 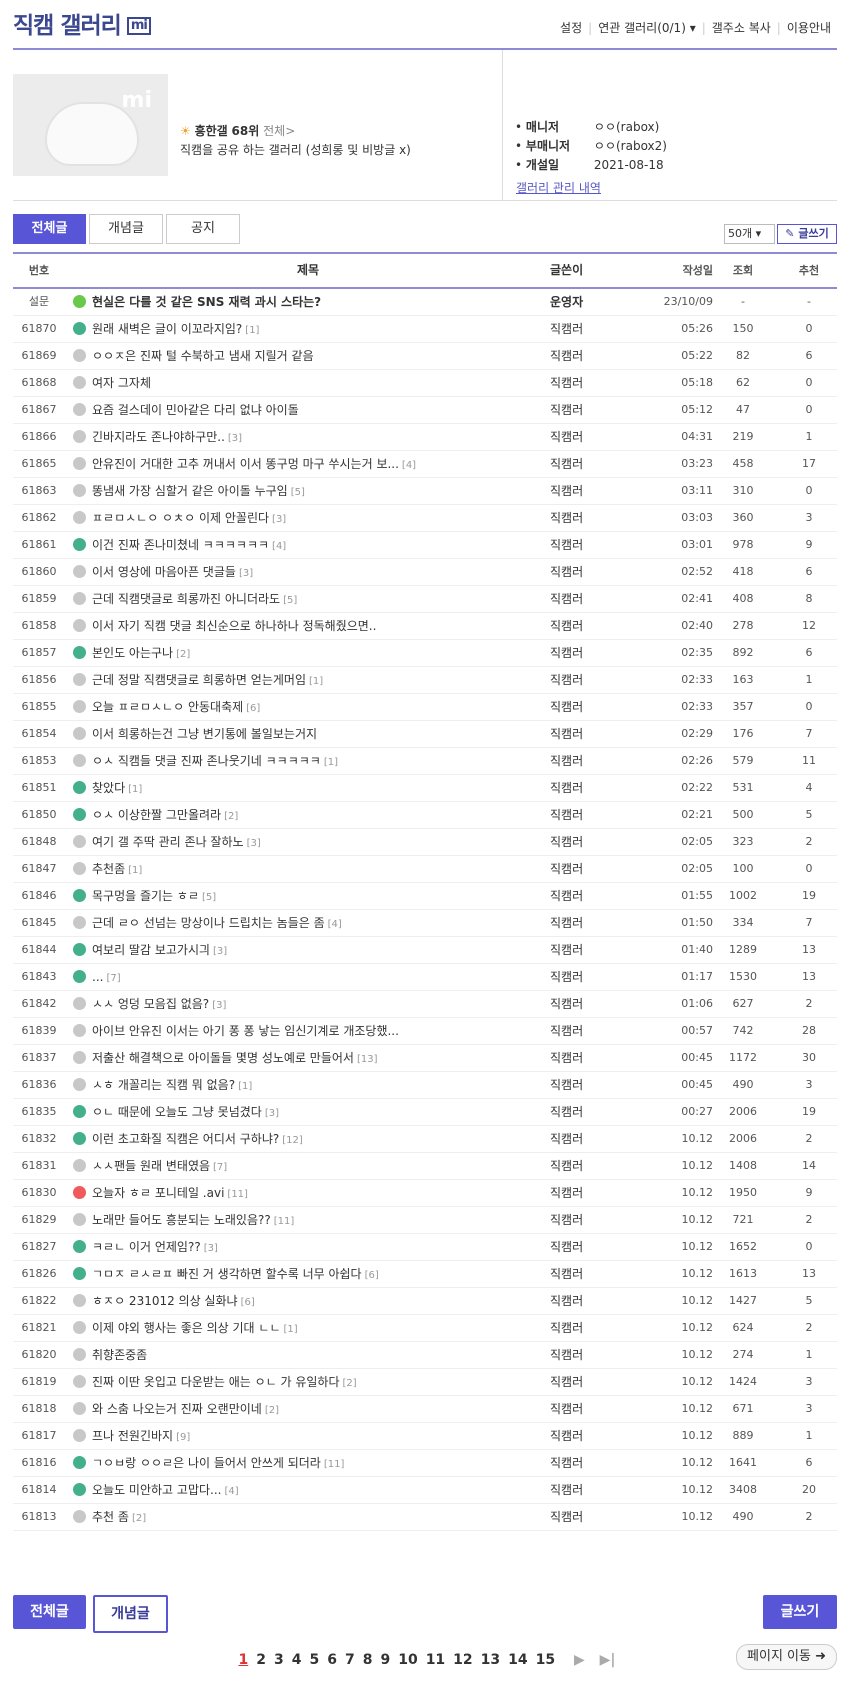 What do you see at coordinates (223, 1058) in the screenshot?
I see `post-title-text: 저출산 해결책으로 아이돌들 몇명 성노예로 만들어서` at bounding box center [223, 1058].